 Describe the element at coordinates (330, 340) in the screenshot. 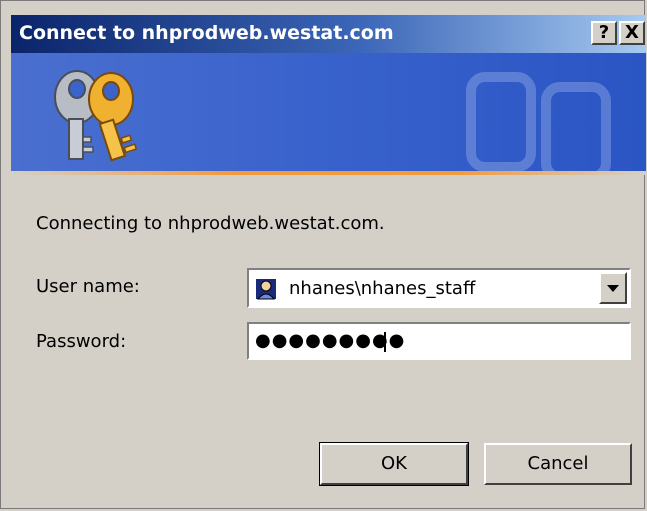

I see `password-value: ●●●●●●●●●` at that location.